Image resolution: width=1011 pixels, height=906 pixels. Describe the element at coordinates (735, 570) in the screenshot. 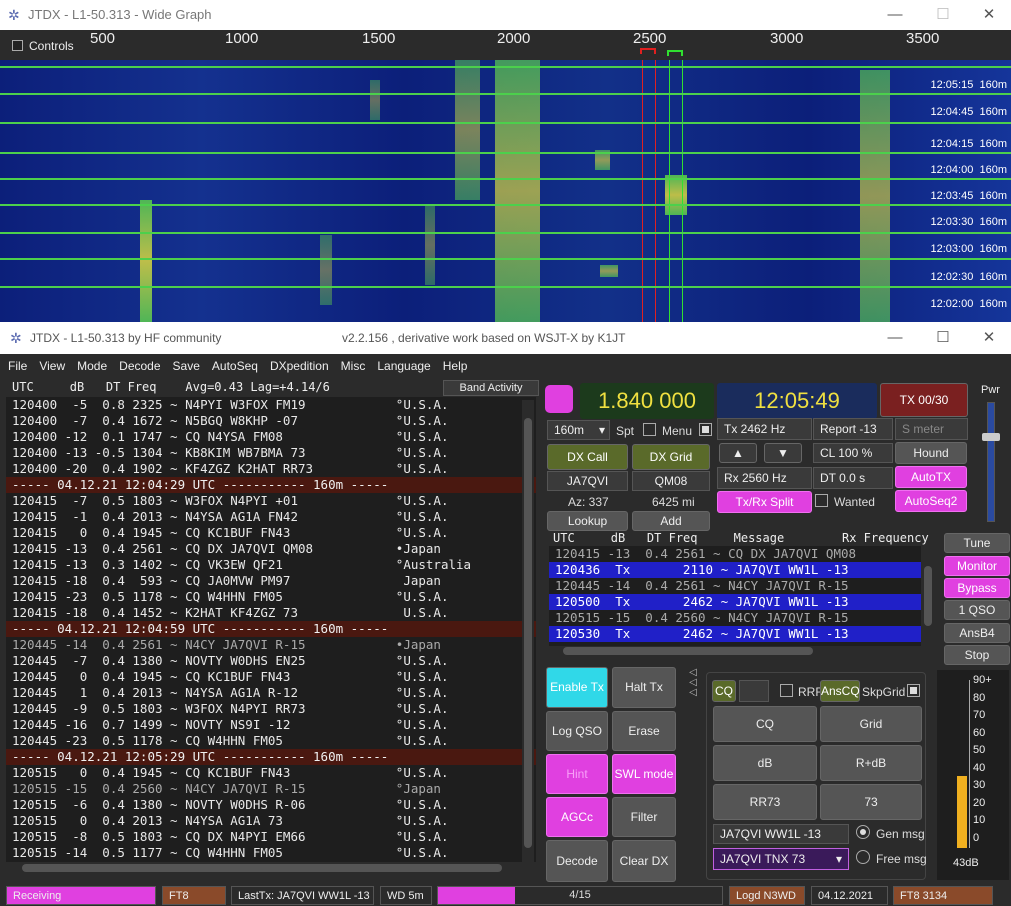

I see `tx-row: 120436 Tx 2110 ~ JA7QVI WW1L -13` at that location.